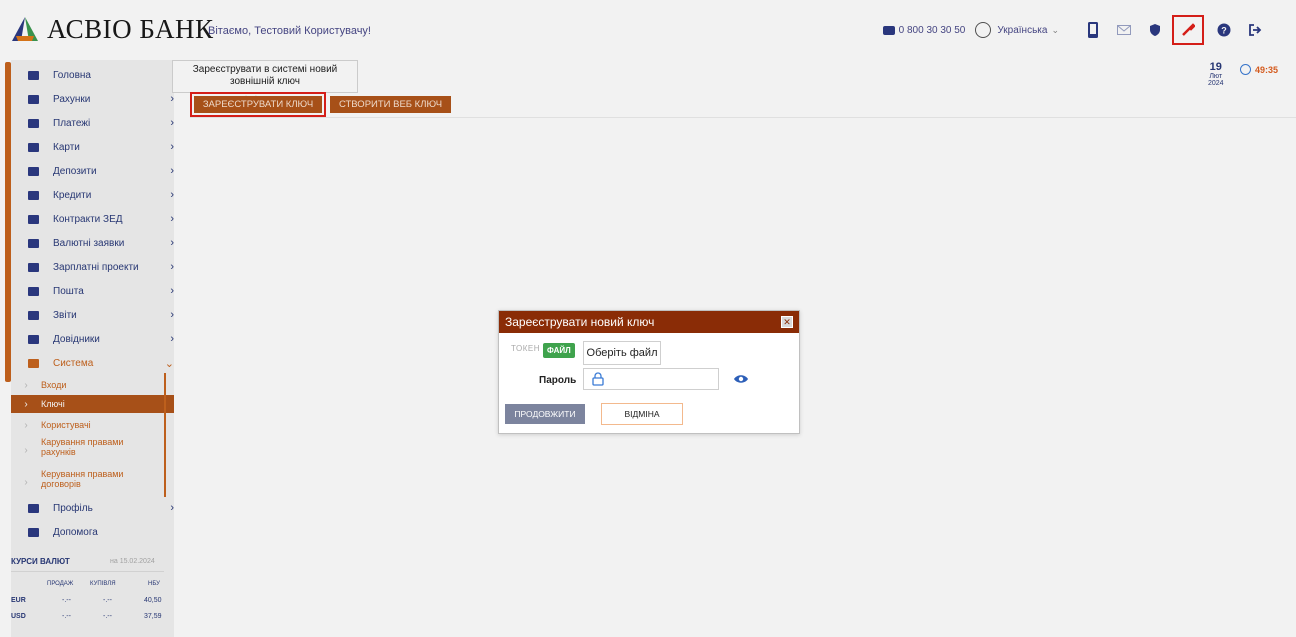  I want to click on close-icon: ✕, so click(787, 322).